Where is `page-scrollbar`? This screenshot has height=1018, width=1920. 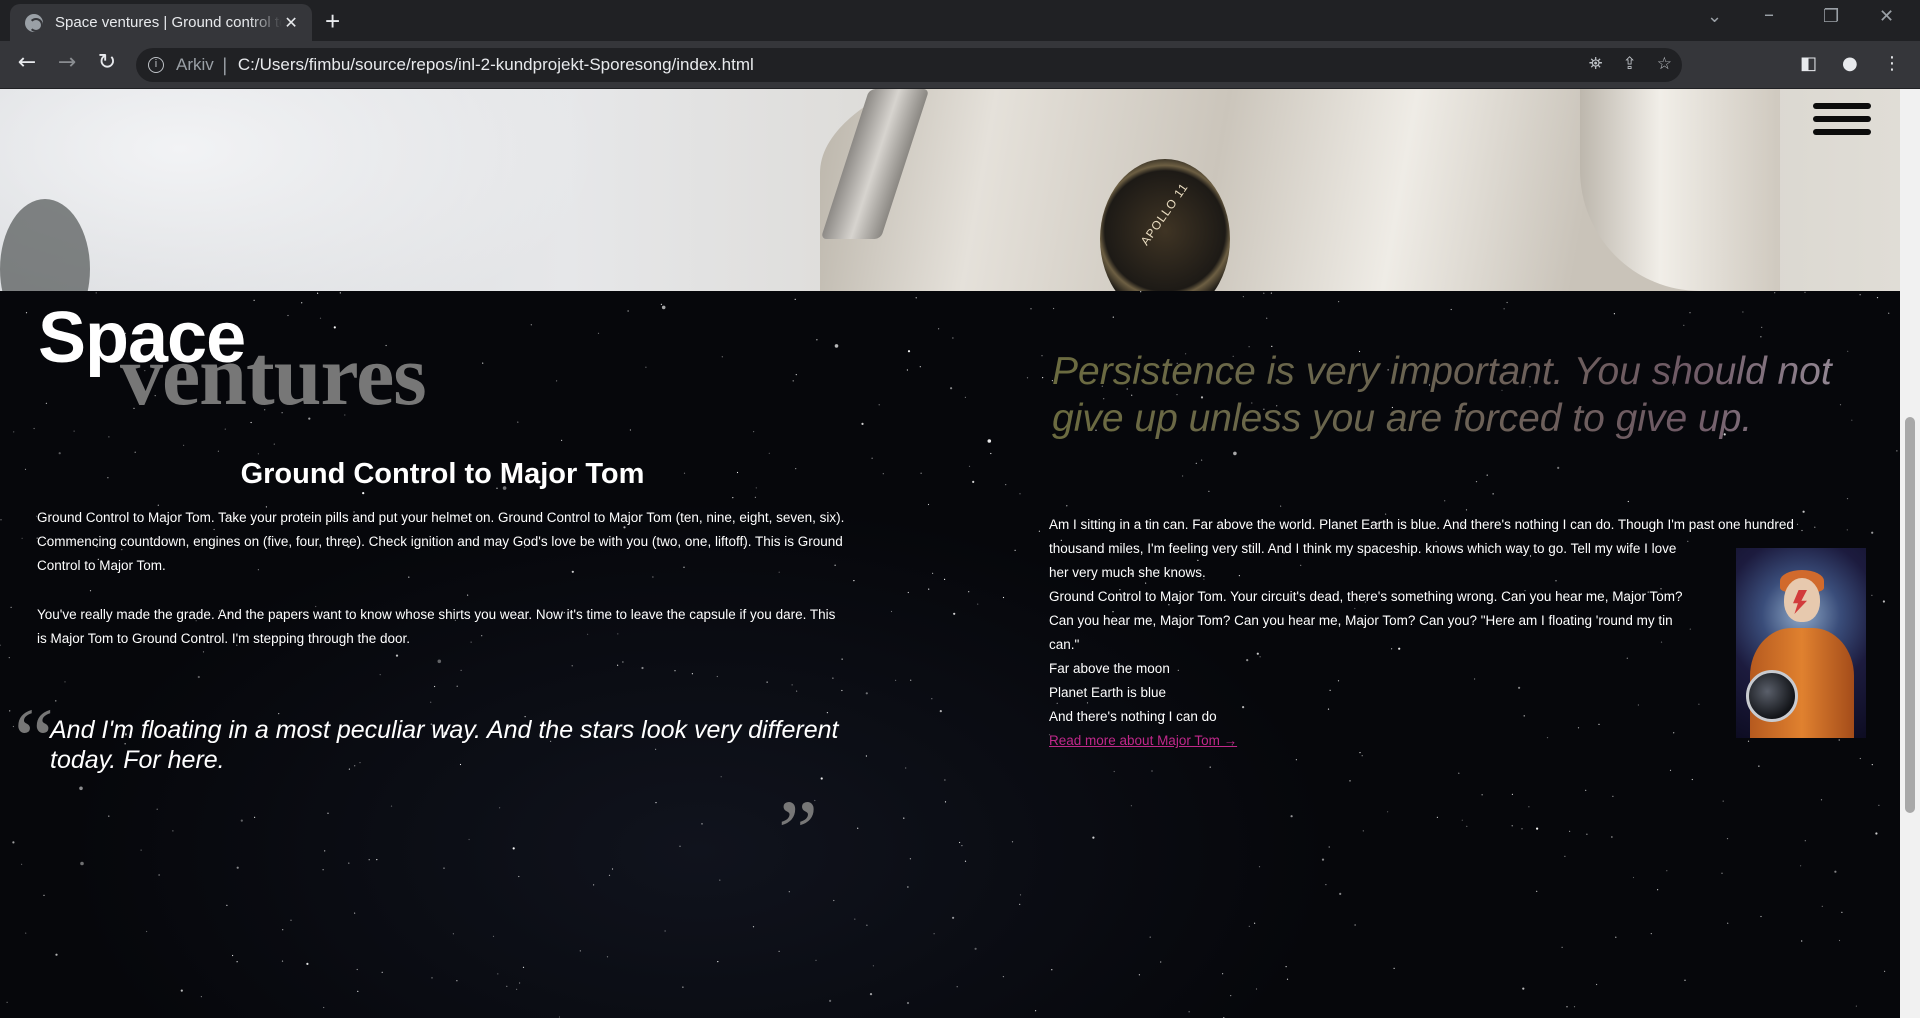
page-scrollbar is located at coordinates (1910, 553).